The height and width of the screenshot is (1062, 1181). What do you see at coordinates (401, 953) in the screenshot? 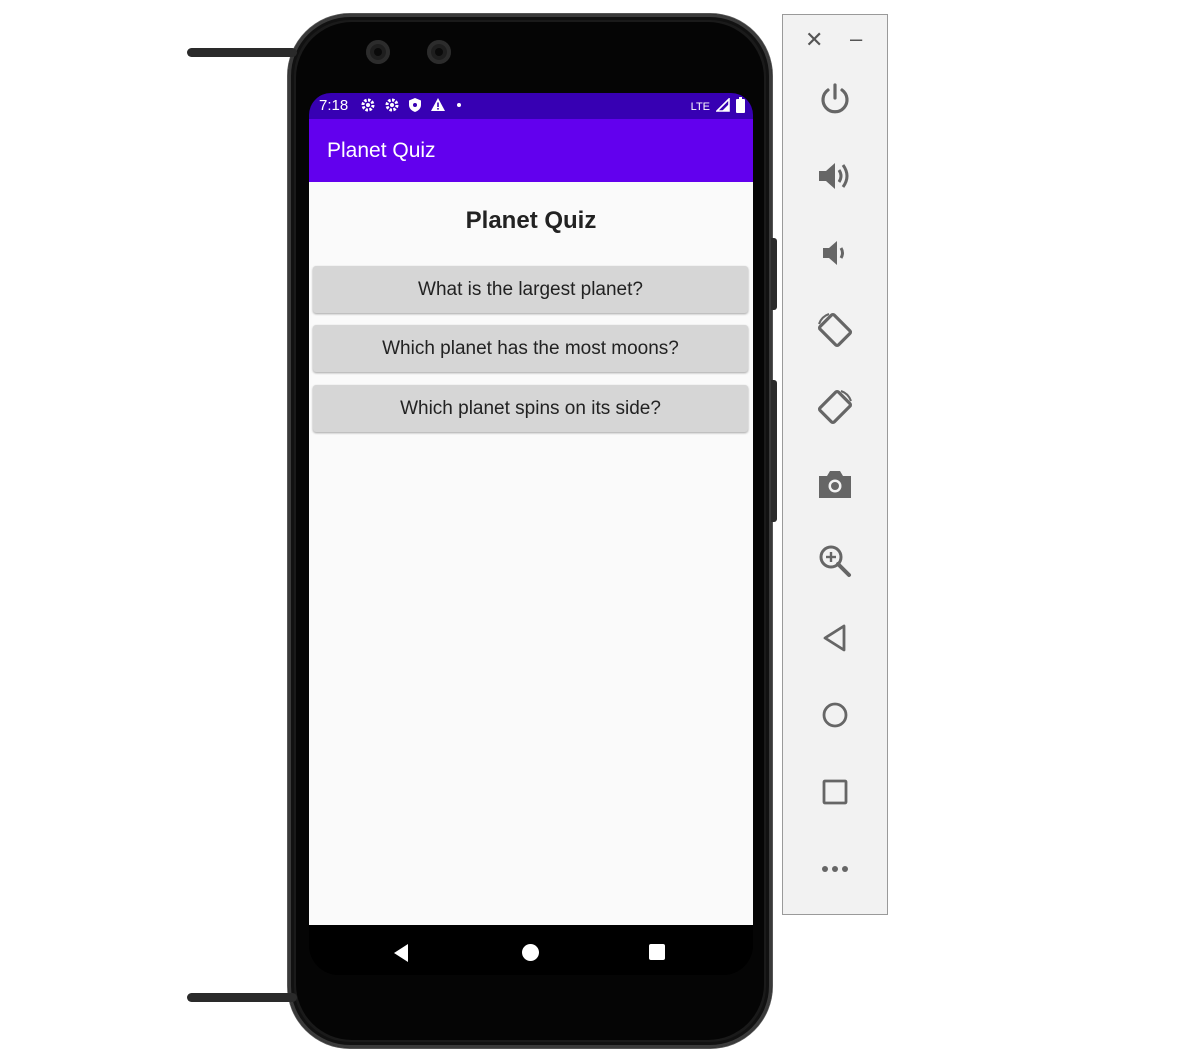
I see `nav-back-icon` at bounding box center [401, 953].